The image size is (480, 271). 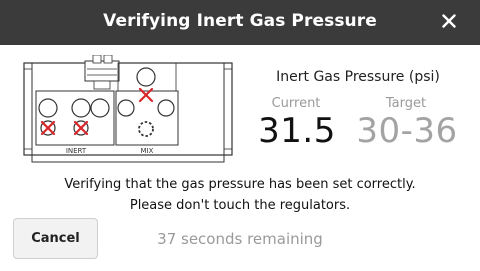 I want to click on dialog-title: Verifying Inert Gas Pressure, so click(x=240, y=21).